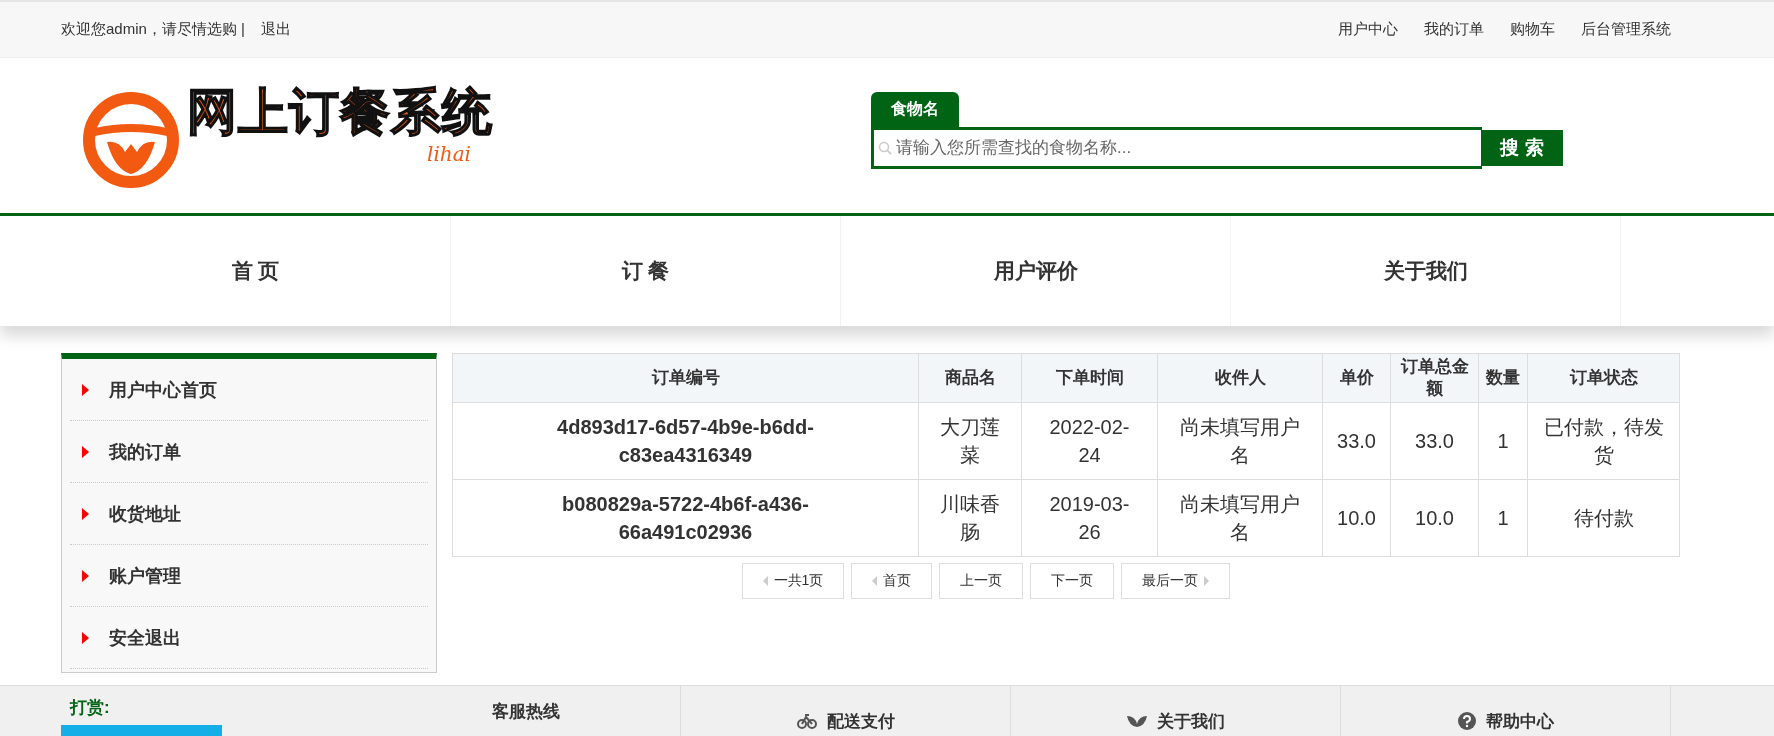 Image resolution: width=1774 pixels, height=736 pixels. What do you see at coordinates (131, 139) in the screenshot?
I see `logo-icon` at bounding box center [131, 139].